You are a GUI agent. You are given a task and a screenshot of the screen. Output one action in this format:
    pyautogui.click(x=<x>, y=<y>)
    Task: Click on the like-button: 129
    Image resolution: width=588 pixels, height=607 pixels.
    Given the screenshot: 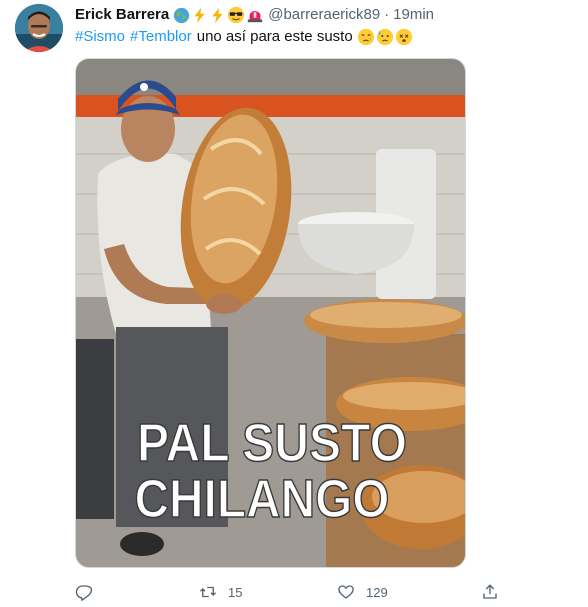 What is the action you would take?
    pyautogui.click(x=362, y=592)
    